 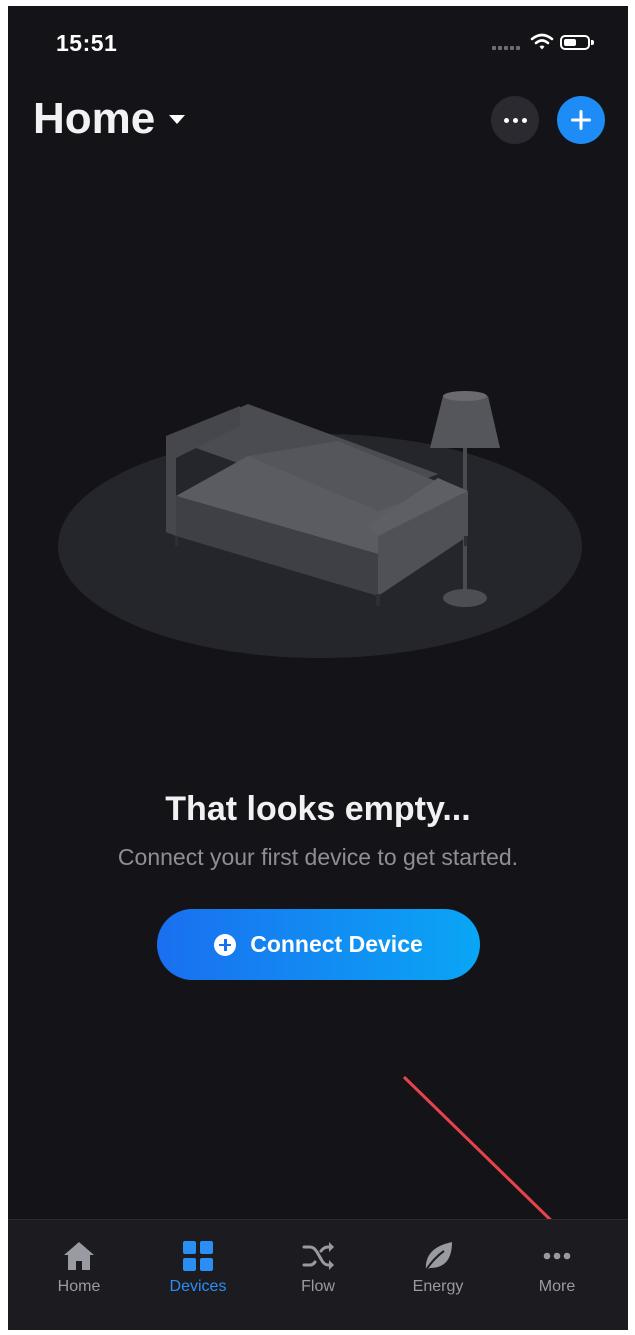 What do you see at coordinates (177, 119) in the screenshot?
I see `chevron-down-icon` at bounding box center [177, 119].